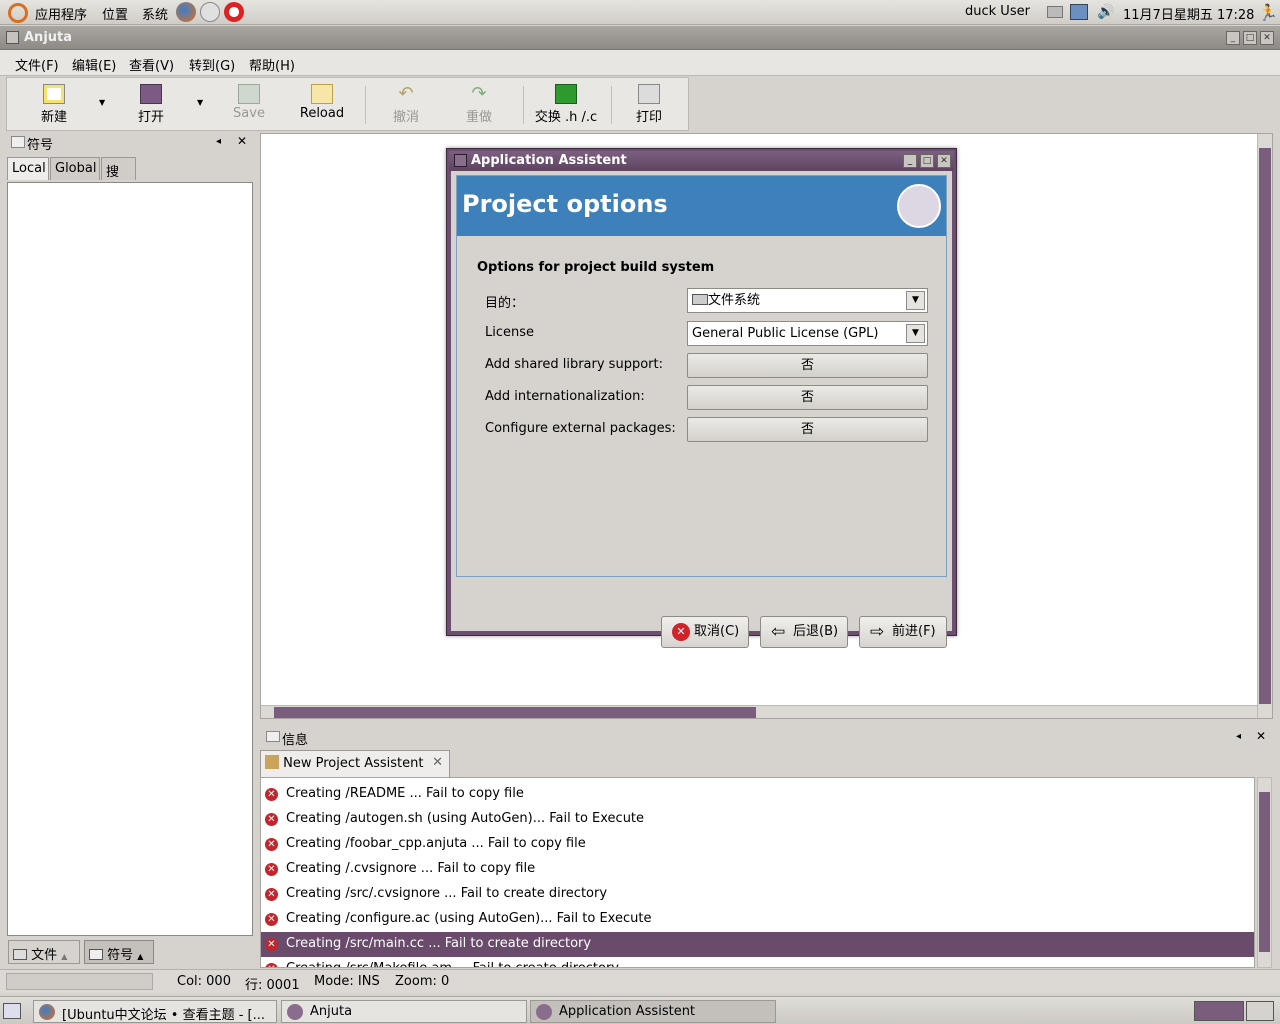  I want to click on system-menu: 系统, so click(155, 13).